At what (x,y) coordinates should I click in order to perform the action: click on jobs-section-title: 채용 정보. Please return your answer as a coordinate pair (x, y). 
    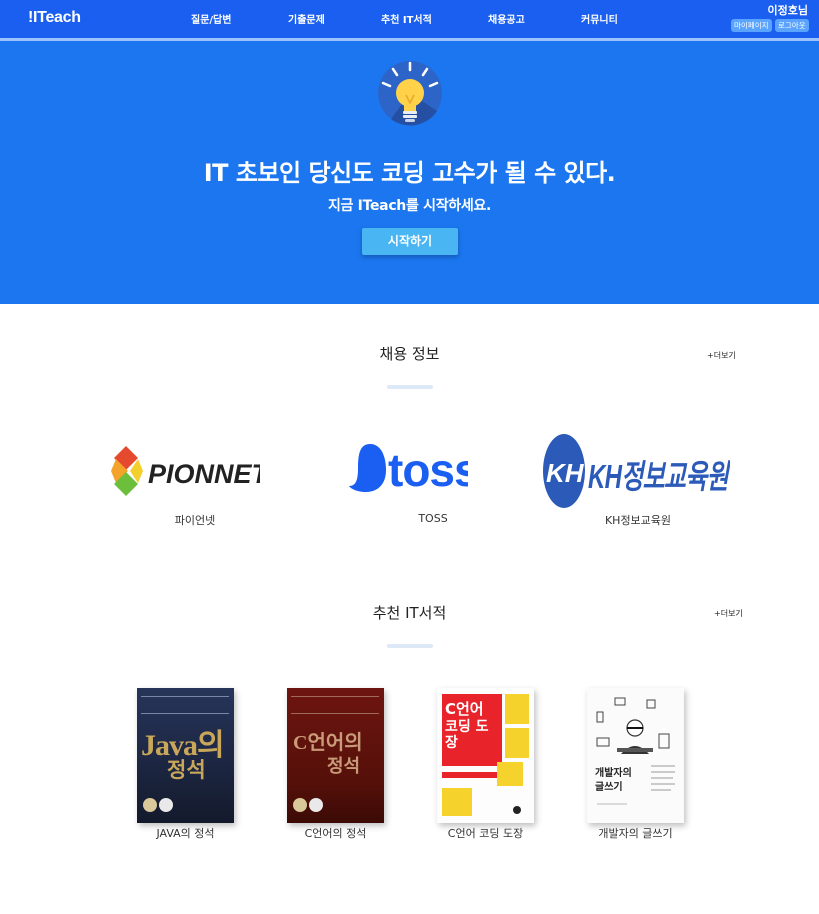
    Looking at the image, I should click on (409, 354).